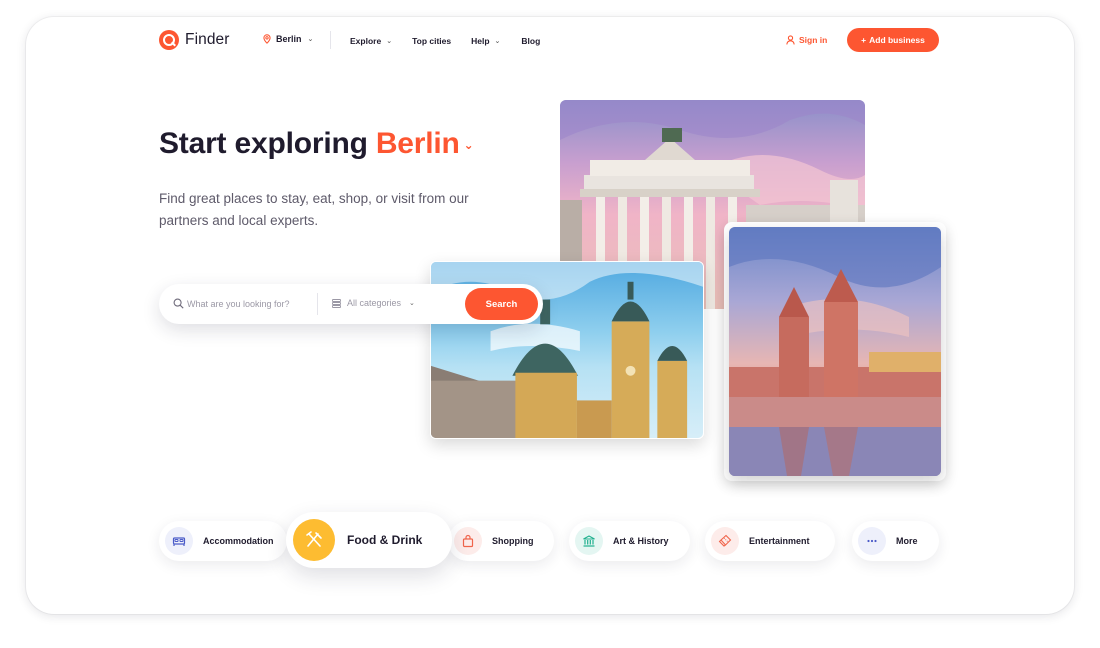 Image resolution: width=1100 pixels, height=648 pixels. I want to click on fork-knife-icon, so click(314, 540).